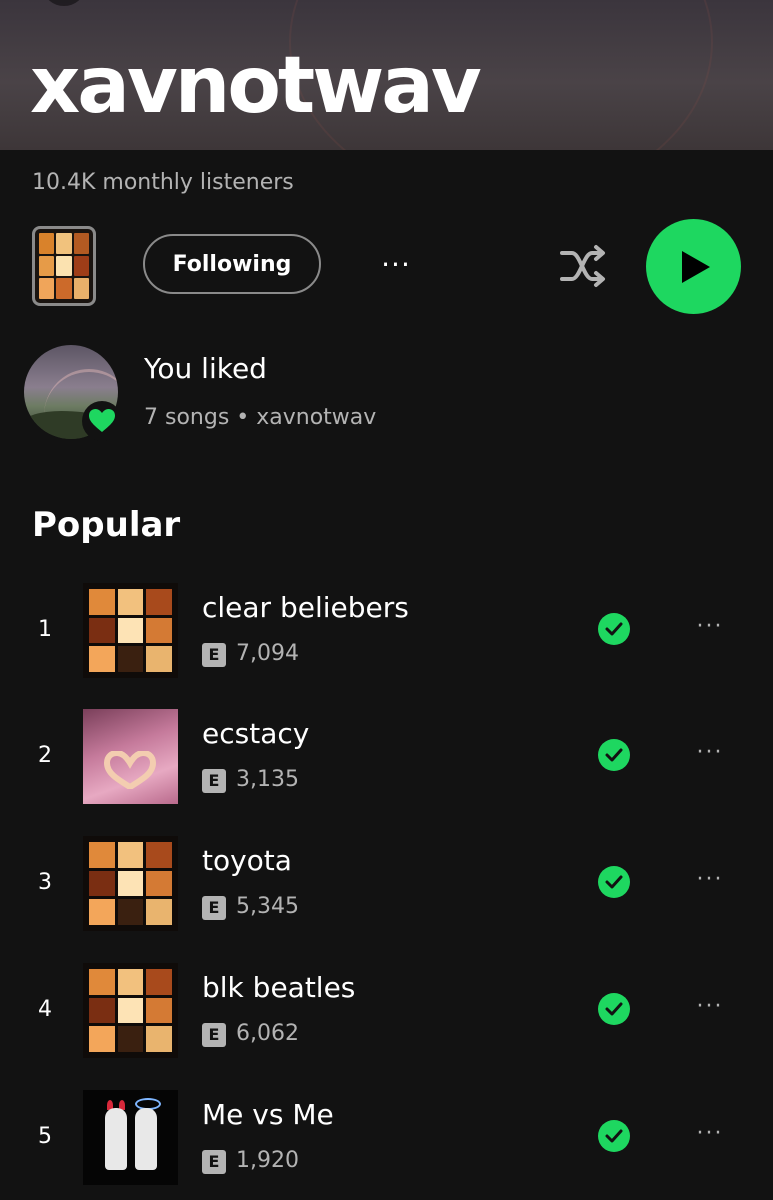 This screenshot has width=773, height=1200. I want to click on track-row: 2 ecstacy E 3,135 ···, so click(386, 759).